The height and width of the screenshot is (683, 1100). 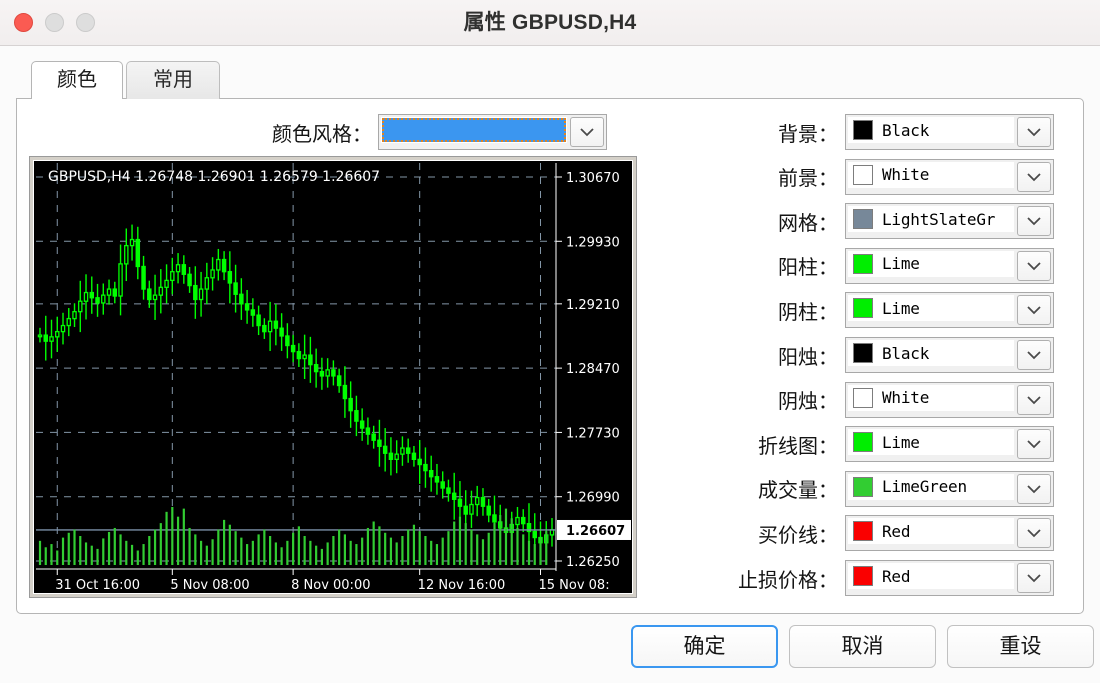 I want to click on color-row-0: 背景： Black, so click(x=845, y=132).